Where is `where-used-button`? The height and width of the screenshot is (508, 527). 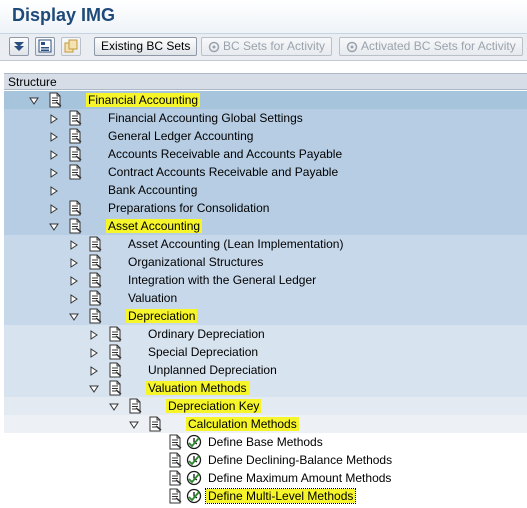 where-used-button is located at coordinates (45, 46).